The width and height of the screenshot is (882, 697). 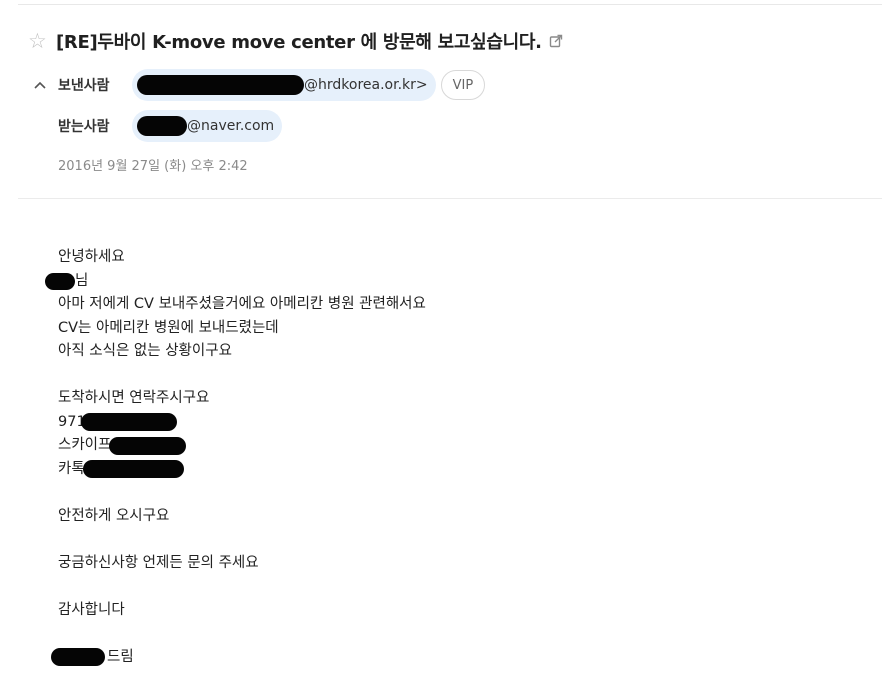 I want to click on recipient-chip: @naver.com, so click(x=207, y=126).